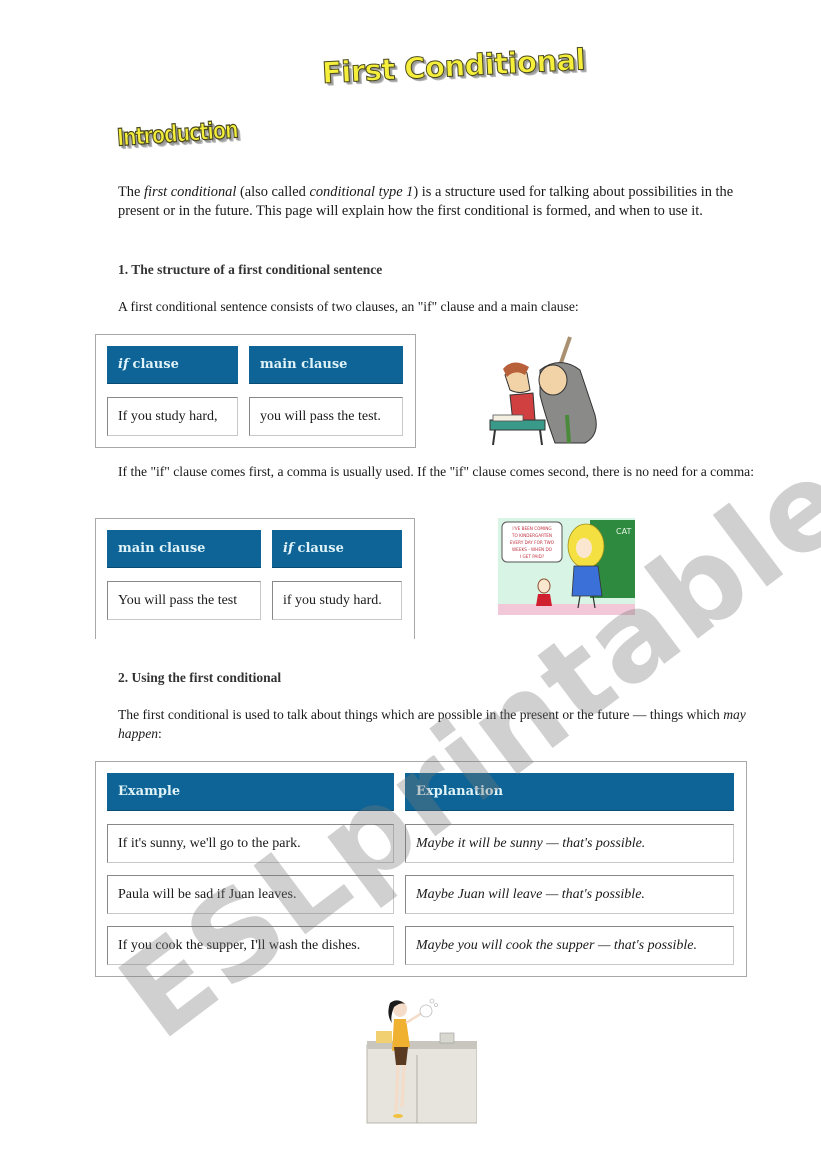  I want to click on speech-line: EVERY DAY FOR TWO, so click(532, 542).